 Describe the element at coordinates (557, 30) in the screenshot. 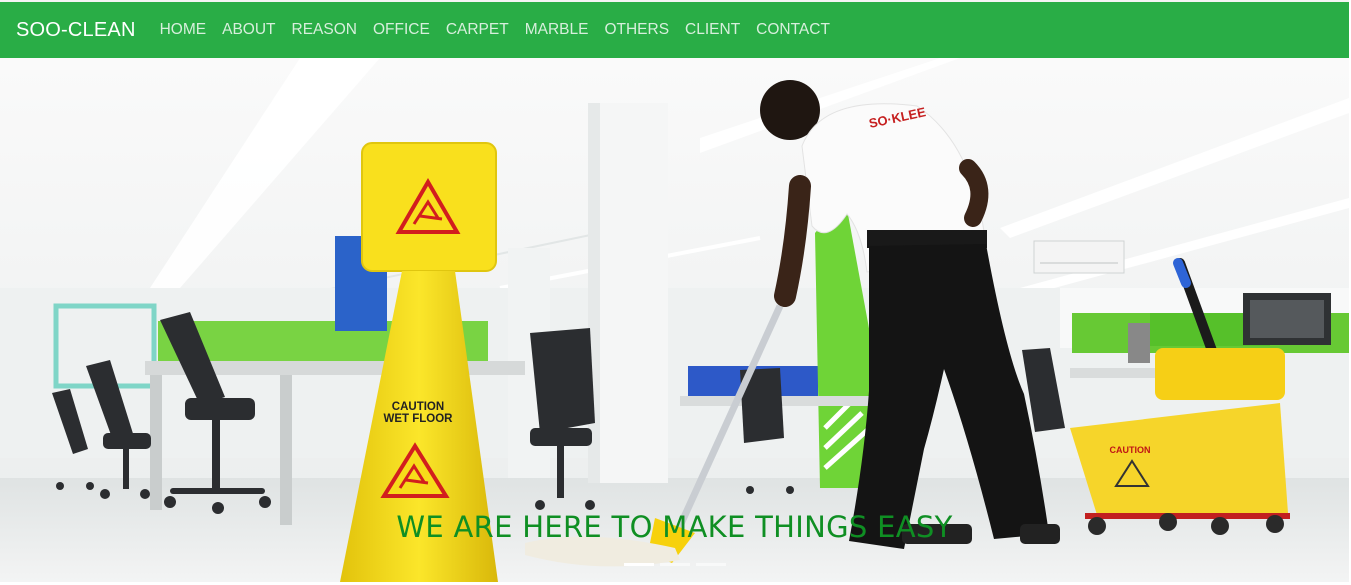

I see `nav-item-marble: MARBLE` at that location.